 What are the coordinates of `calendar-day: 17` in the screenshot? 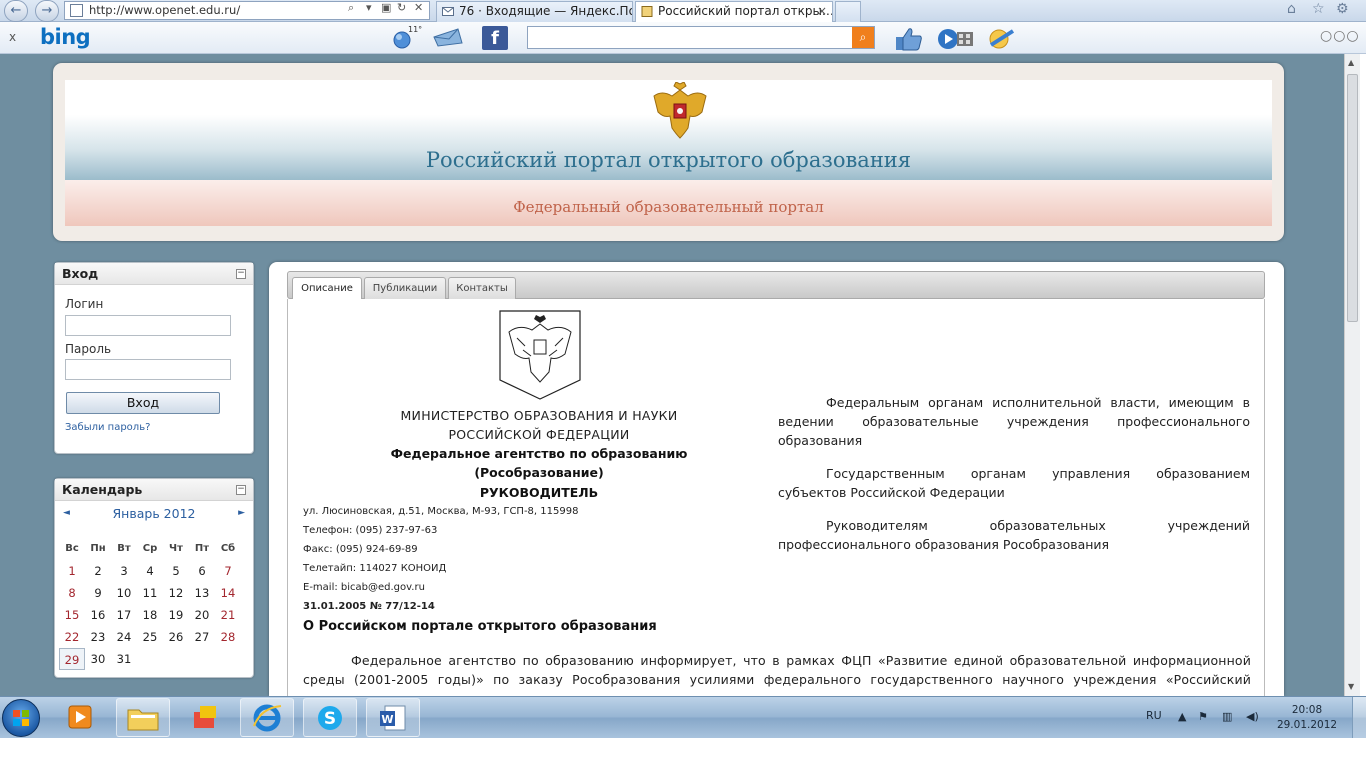 It's located at (124, 615).